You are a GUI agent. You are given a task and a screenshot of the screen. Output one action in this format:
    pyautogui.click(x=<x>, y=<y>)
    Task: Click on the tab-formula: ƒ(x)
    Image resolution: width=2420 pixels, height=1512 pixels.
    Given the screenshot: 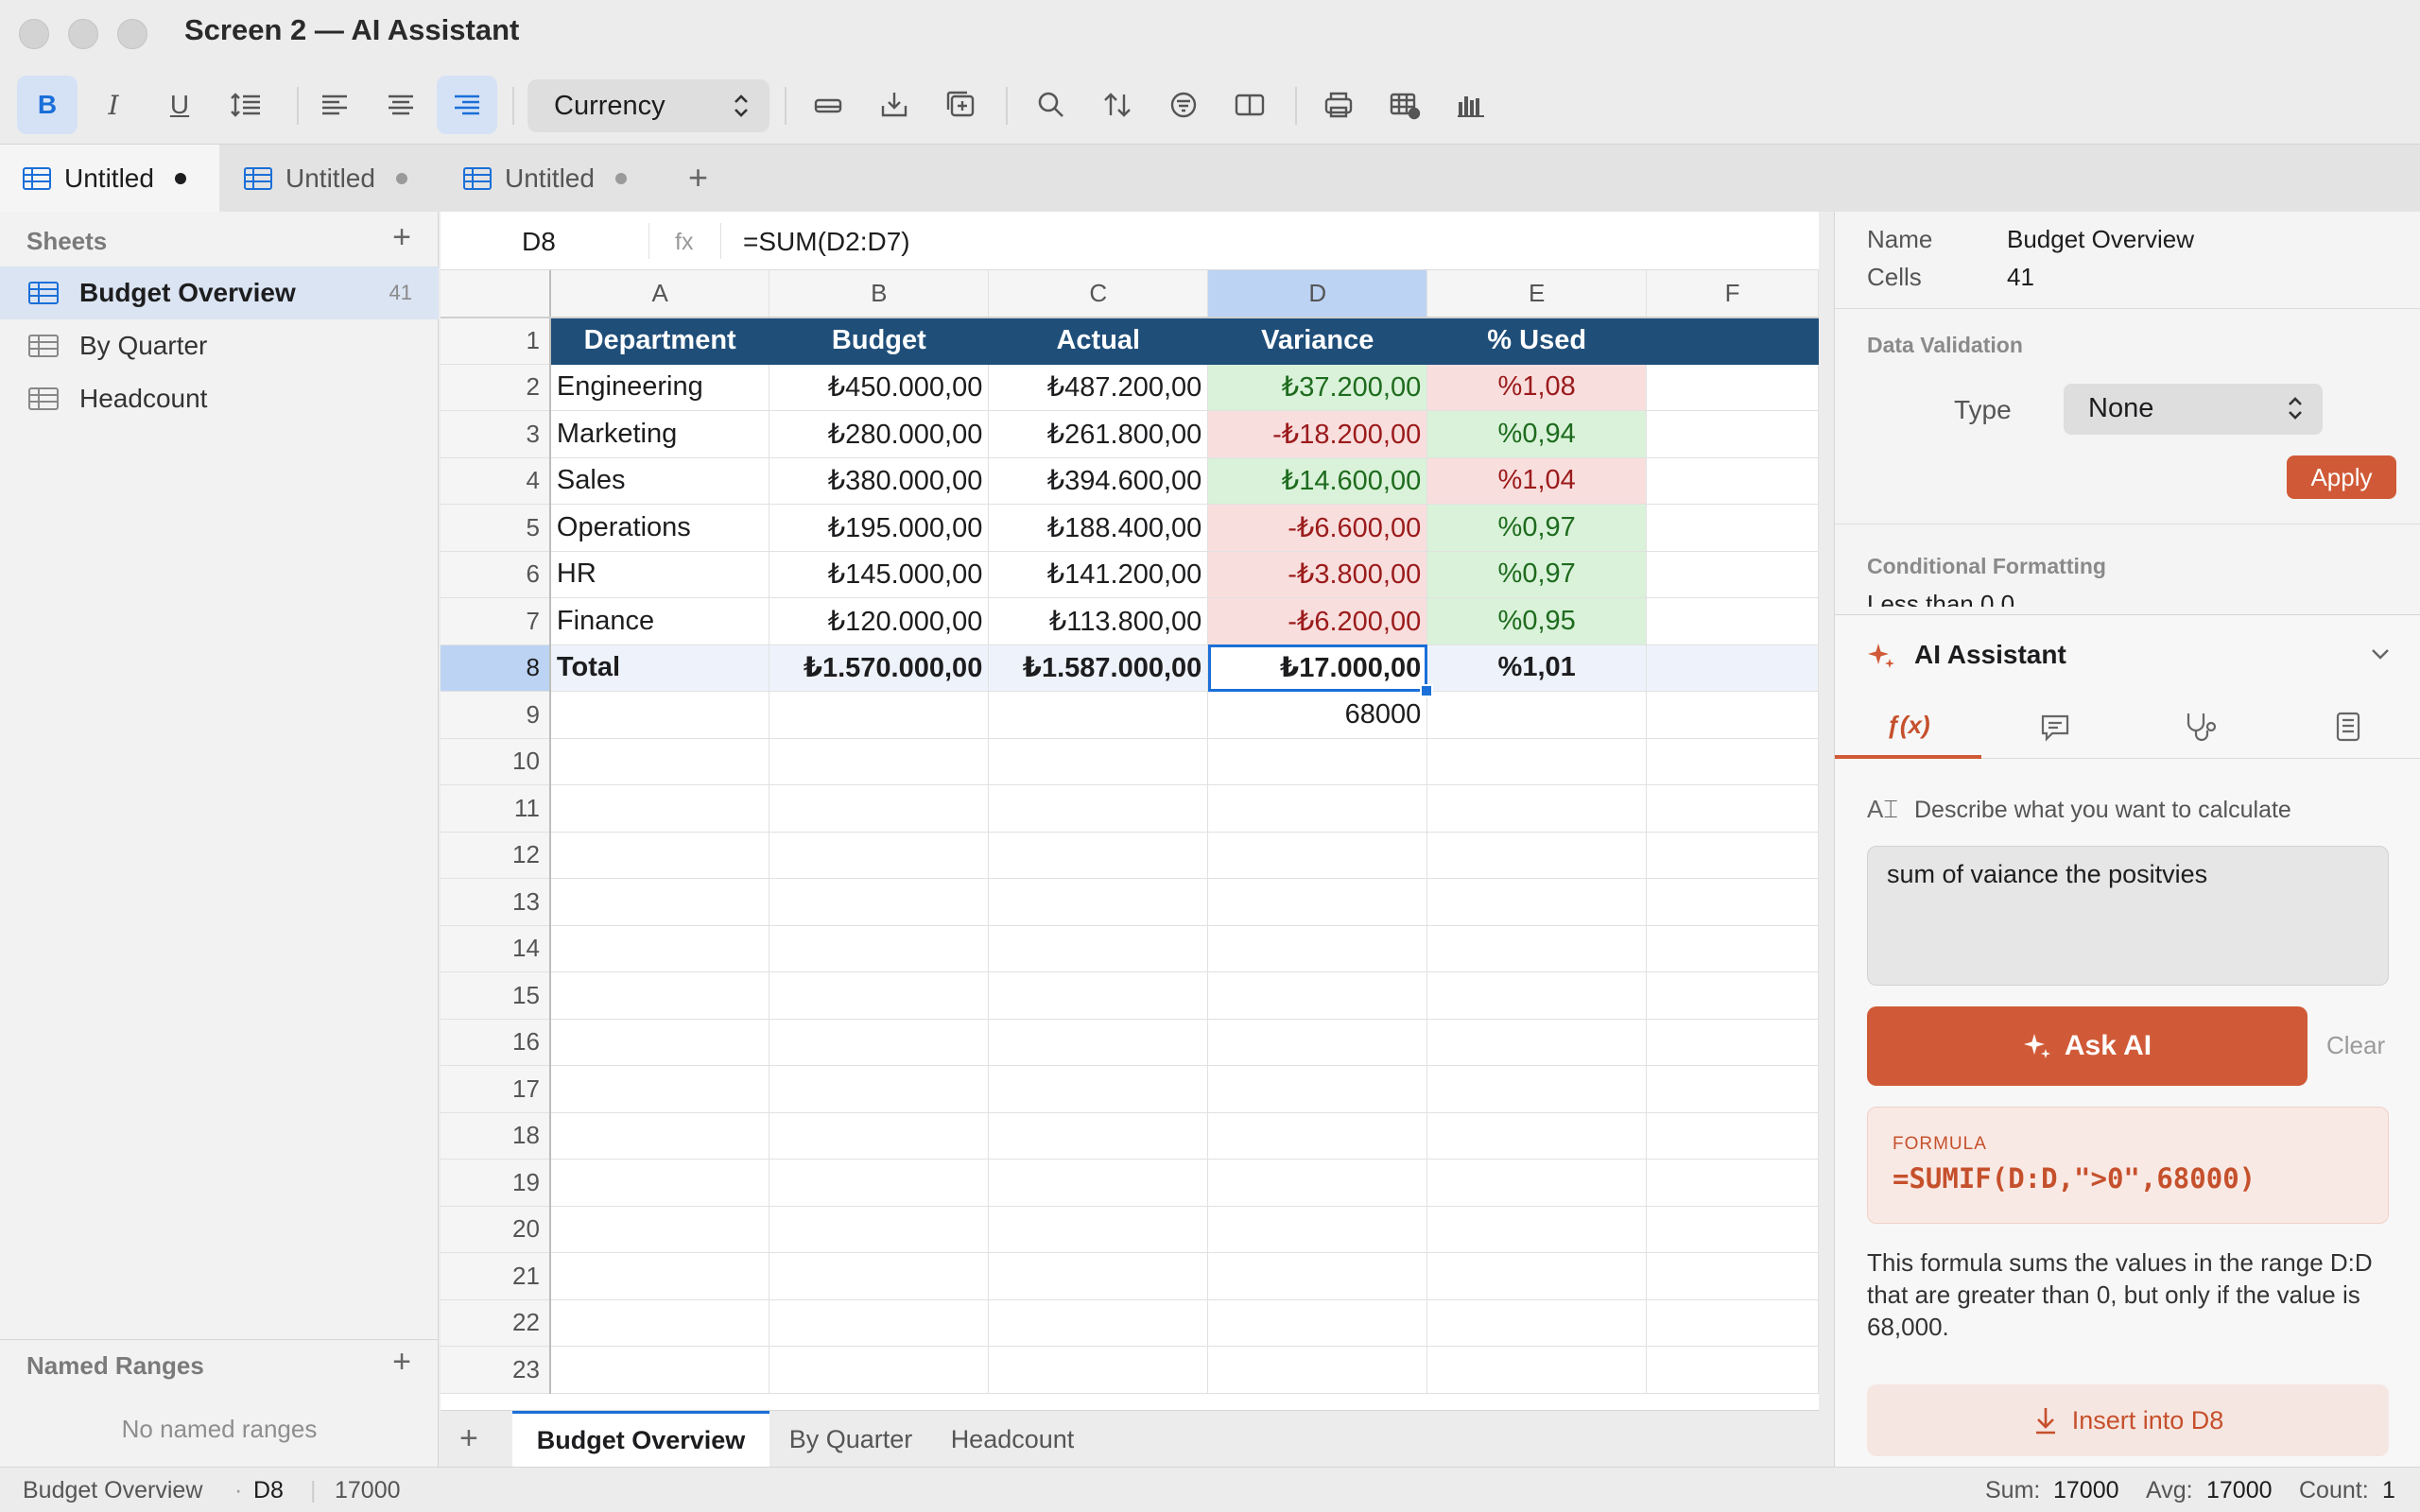 What is the action you would take?
    pyautogui.click(x=1908, y=727)
    